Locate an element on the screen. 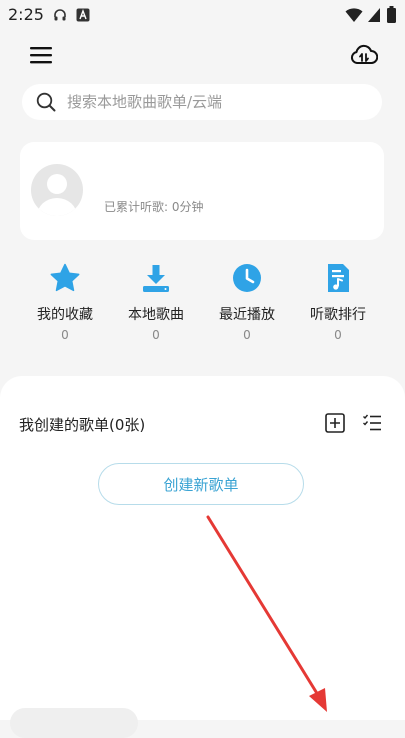 This screenshot has width=405, height=738. default-avatar-icon is located at coordinates (57, 195).